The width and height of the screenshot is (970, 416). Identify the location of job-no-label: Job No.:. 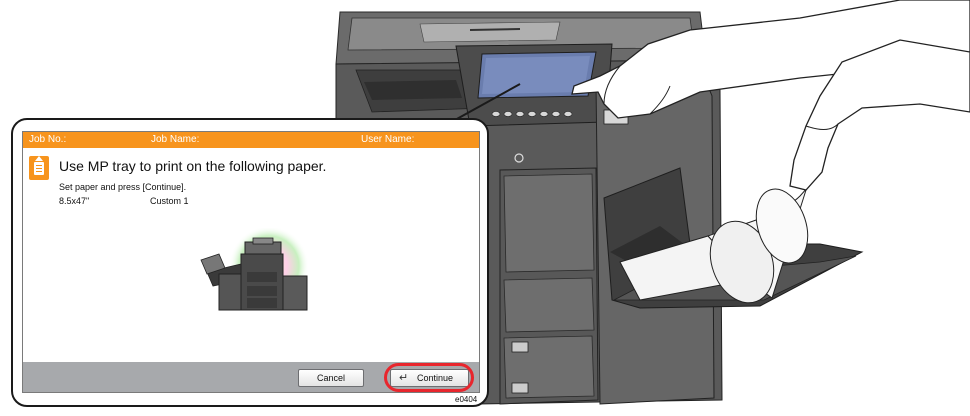
(48, 139).